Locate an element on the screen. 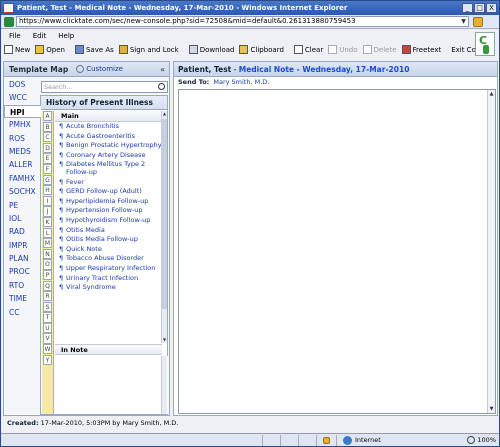 This screenshot has height=447, width=500. nav-item-ros: ROS is located at coordinates (22, 138).